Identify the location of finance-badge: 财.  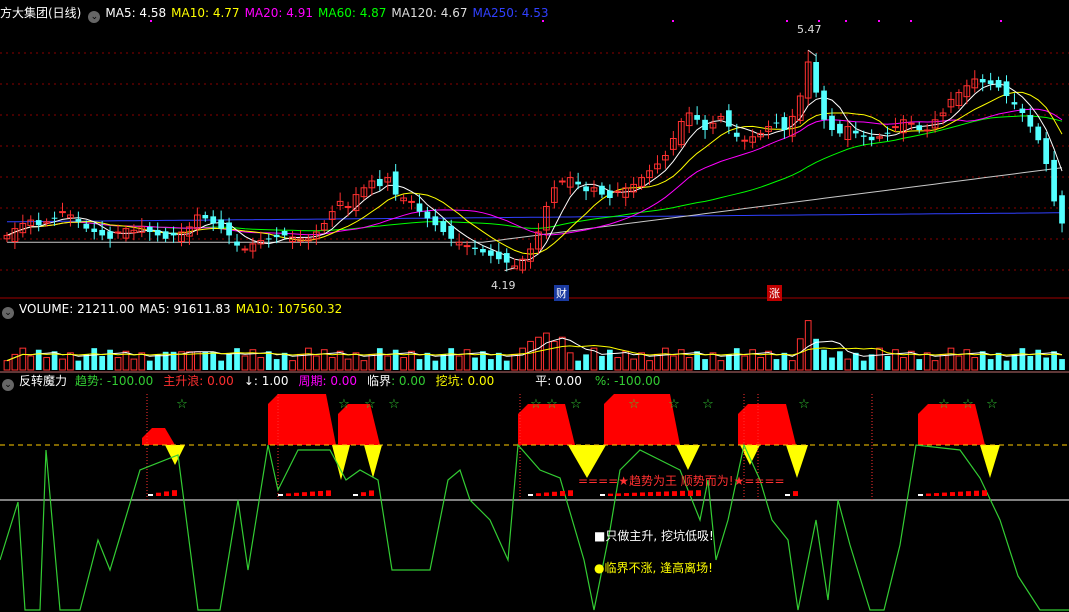
(561, 293).